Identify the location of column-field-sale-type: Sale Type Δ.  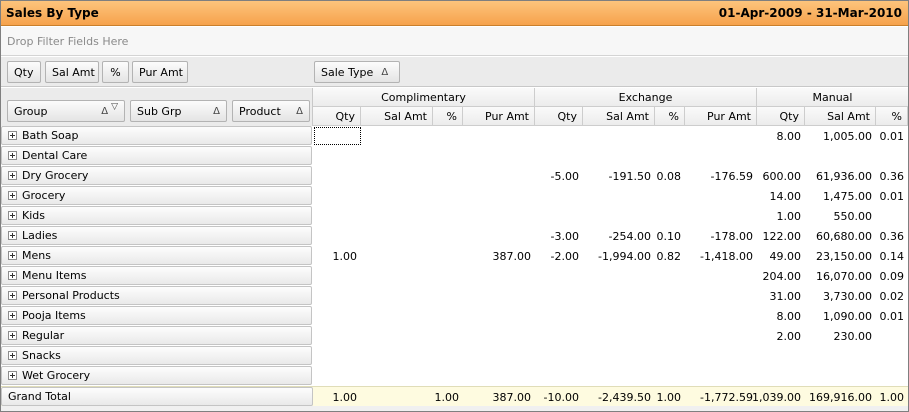
(357, 72).